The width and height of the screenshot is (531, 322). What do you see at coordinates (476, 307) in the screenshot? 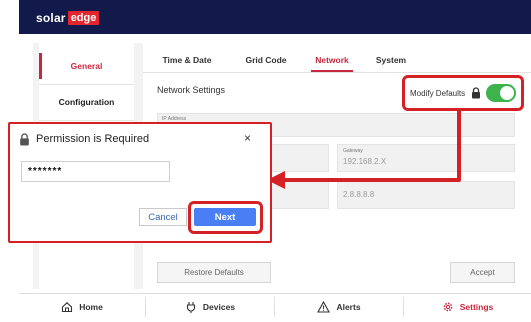
I see `bottomnav-label: Settings` at bounding box center [476, 307].